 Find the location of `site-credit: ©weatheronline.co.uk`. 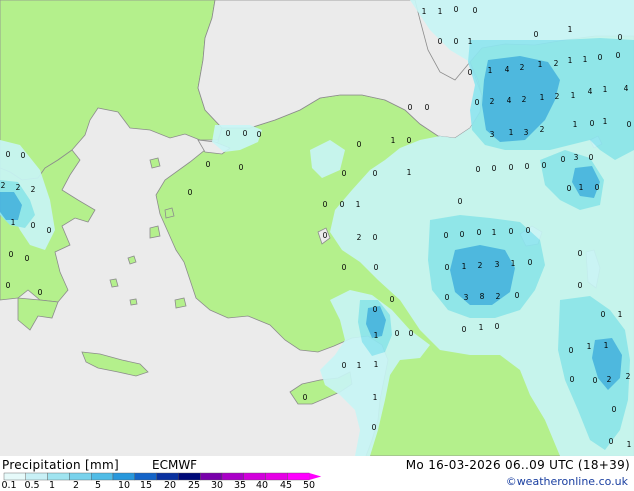

site-credit: ©weatheronline.co.uk is located at coordinates (567, 481).